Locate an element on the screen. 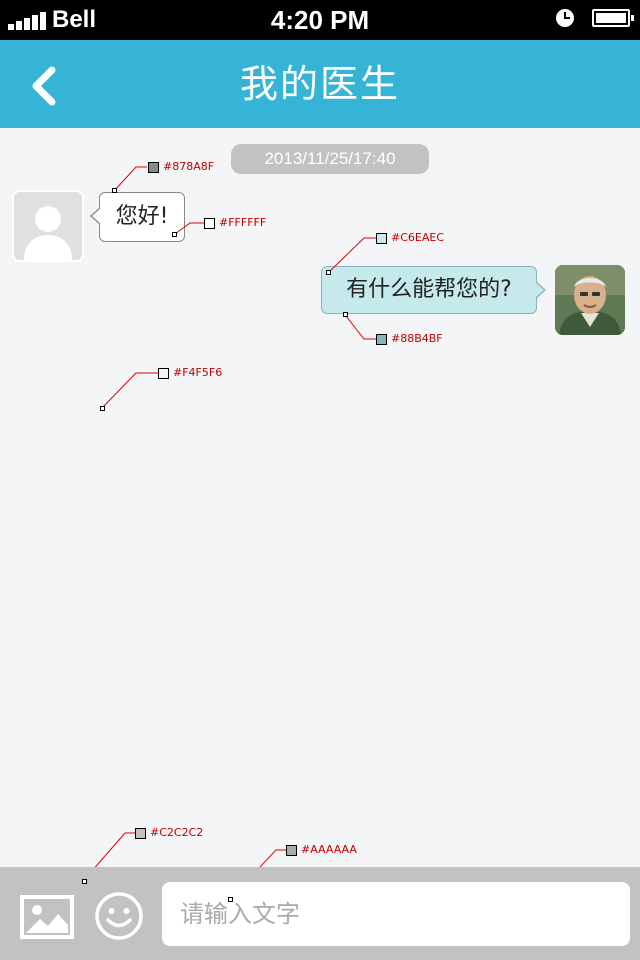  annotation-label: #F4F5F6 is located at coordinates (198, 372).